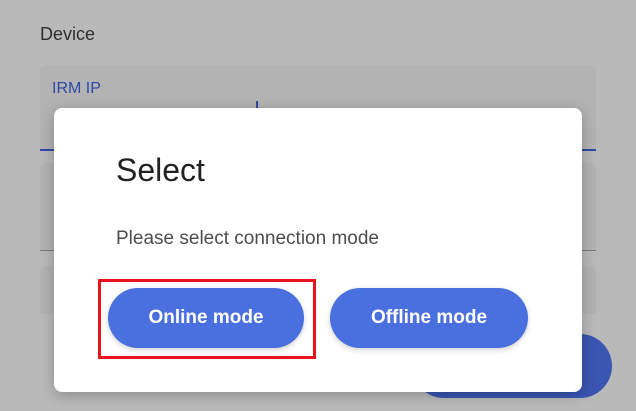  What do you see at coordinates (76, 88) in the screenshot?
I see `irm-ip-field-label: IRM IP` at bounding box center [76, 88].